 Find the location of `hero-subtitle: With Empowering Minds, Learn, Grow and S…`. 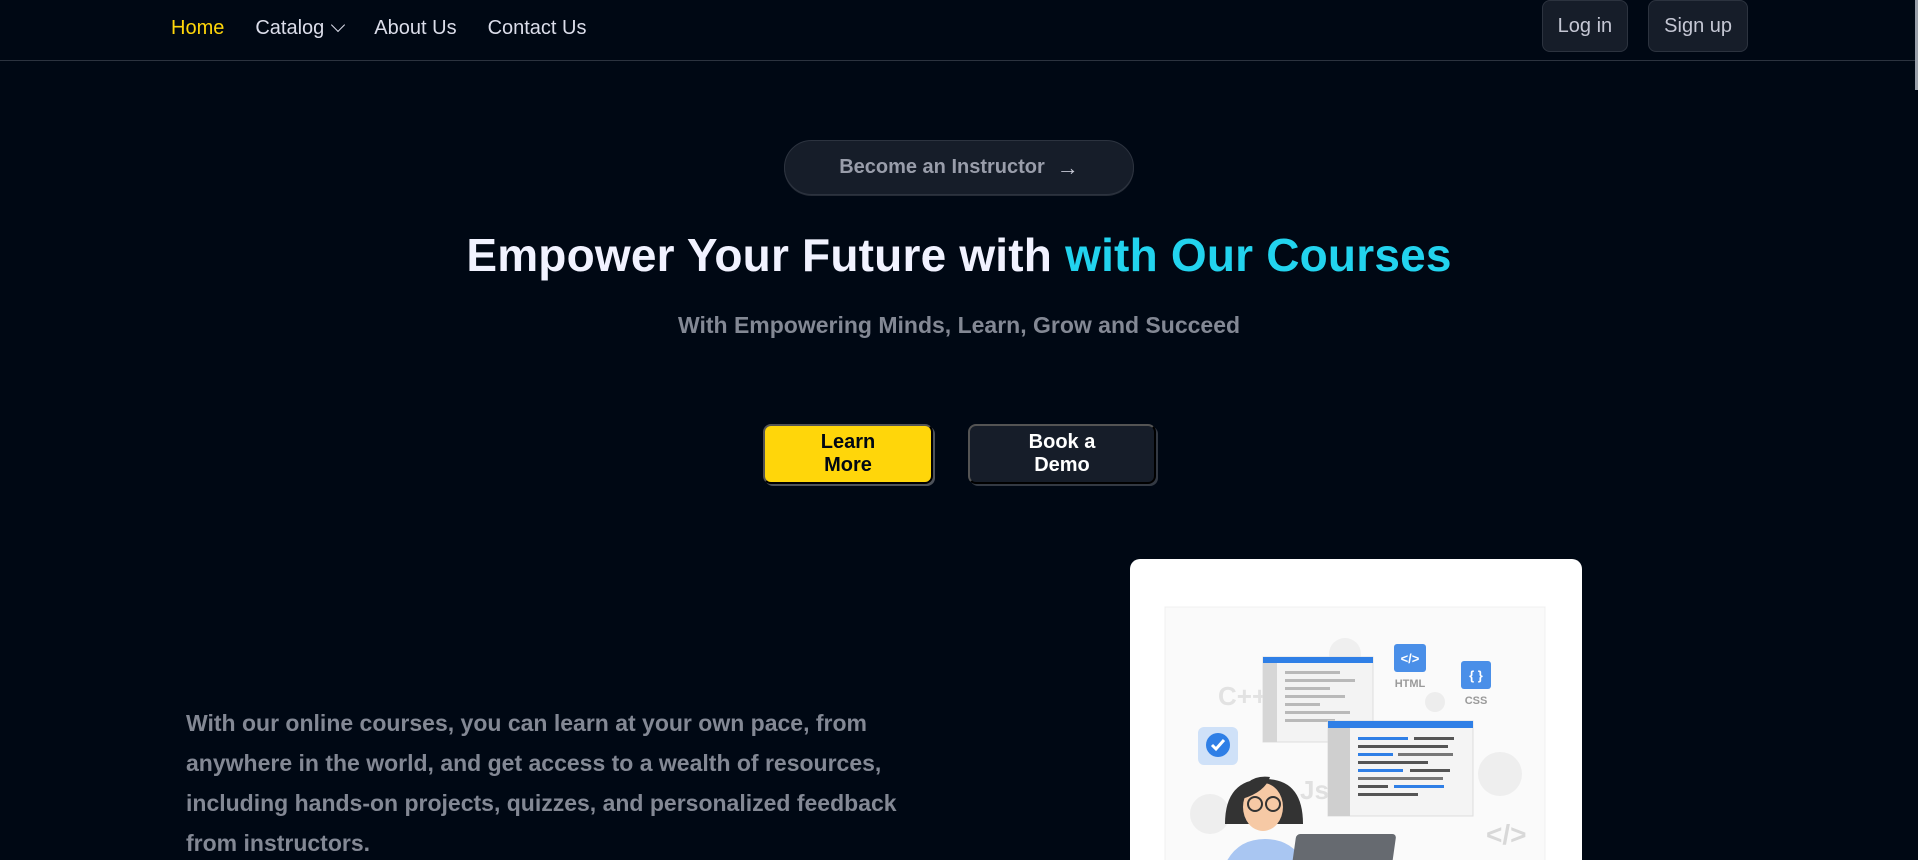

hero-subtitle: With Empowering Minds, Learn, Grow and S… is located at coordinates (959, 325).